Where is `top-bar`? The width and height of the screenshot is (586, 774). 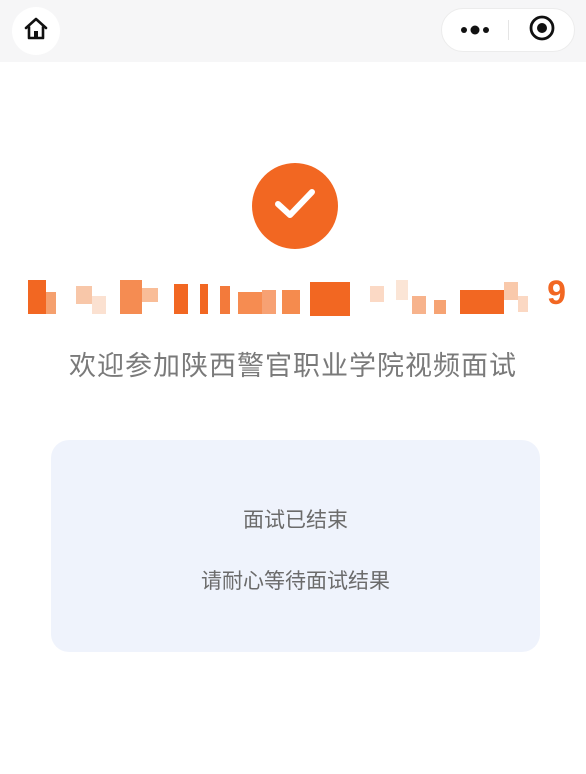
top-bar is located at coordinates (293, 31).